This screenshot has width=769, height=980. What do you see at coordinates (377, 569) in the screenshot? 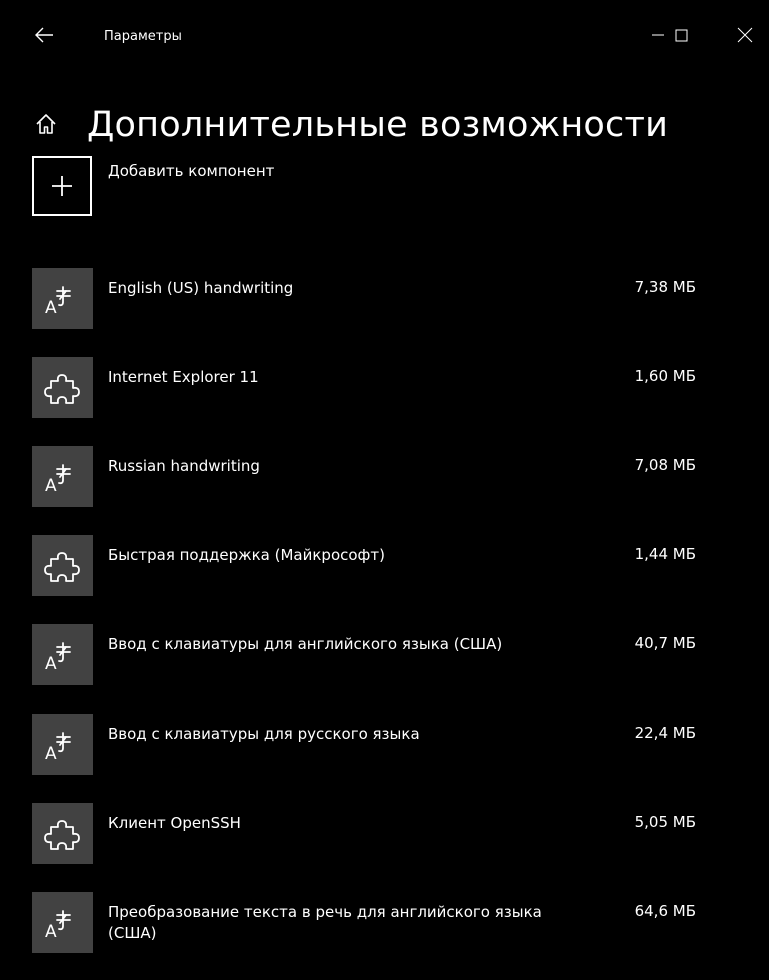
I see `feature-item: Быстрая поддержка (Майкрософт) 1,44 МБ` at bounding box center [377, 569].